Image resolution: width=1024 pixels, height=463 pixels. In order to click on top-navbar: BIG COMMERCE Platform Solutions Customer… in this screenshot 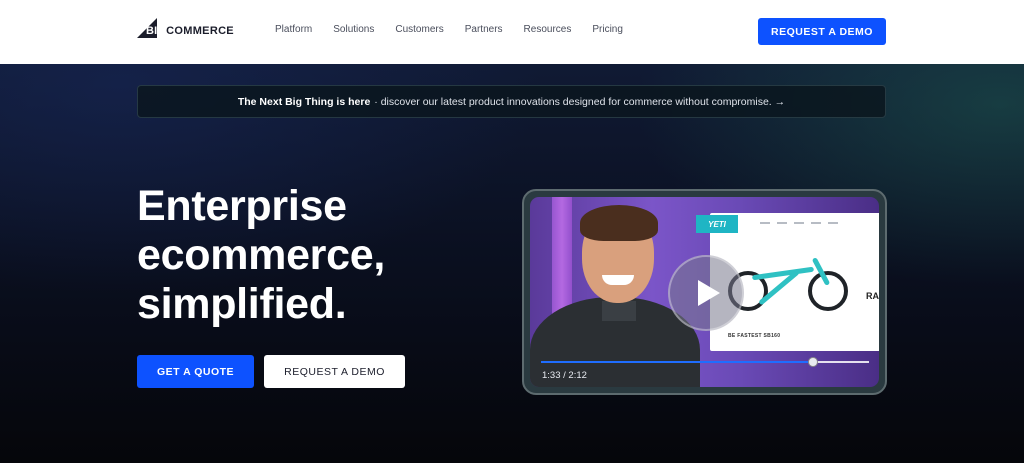, I will do `click(512, 32)`.